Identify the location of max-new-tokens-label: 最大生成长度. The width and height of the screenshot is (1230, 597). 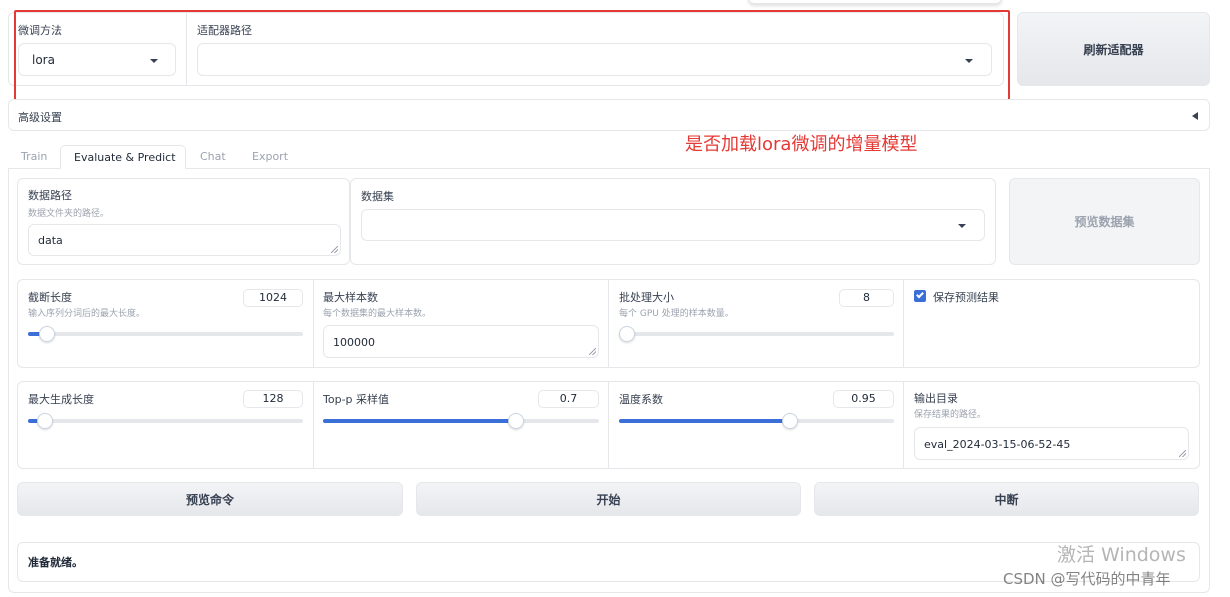
(61, 399).